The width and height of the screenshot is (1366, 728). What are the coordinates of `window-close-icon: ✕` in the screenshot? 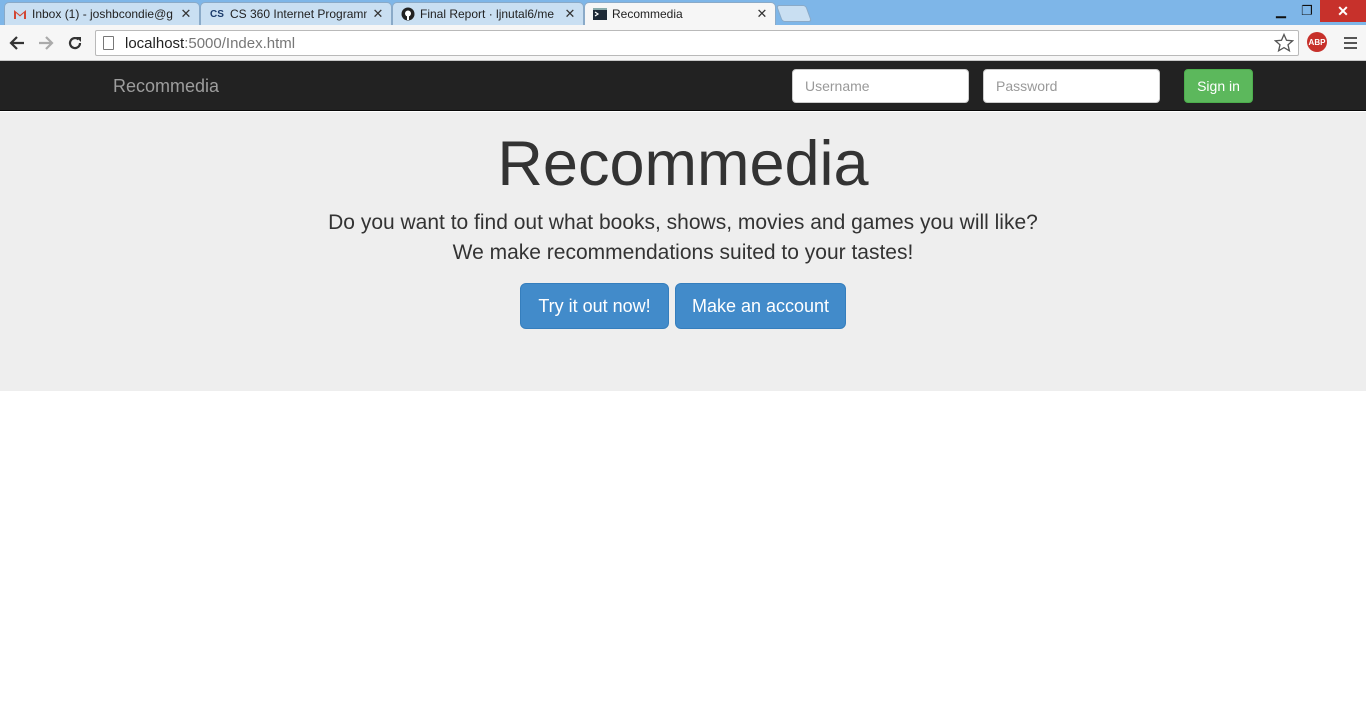 It's located at (1343, 11).